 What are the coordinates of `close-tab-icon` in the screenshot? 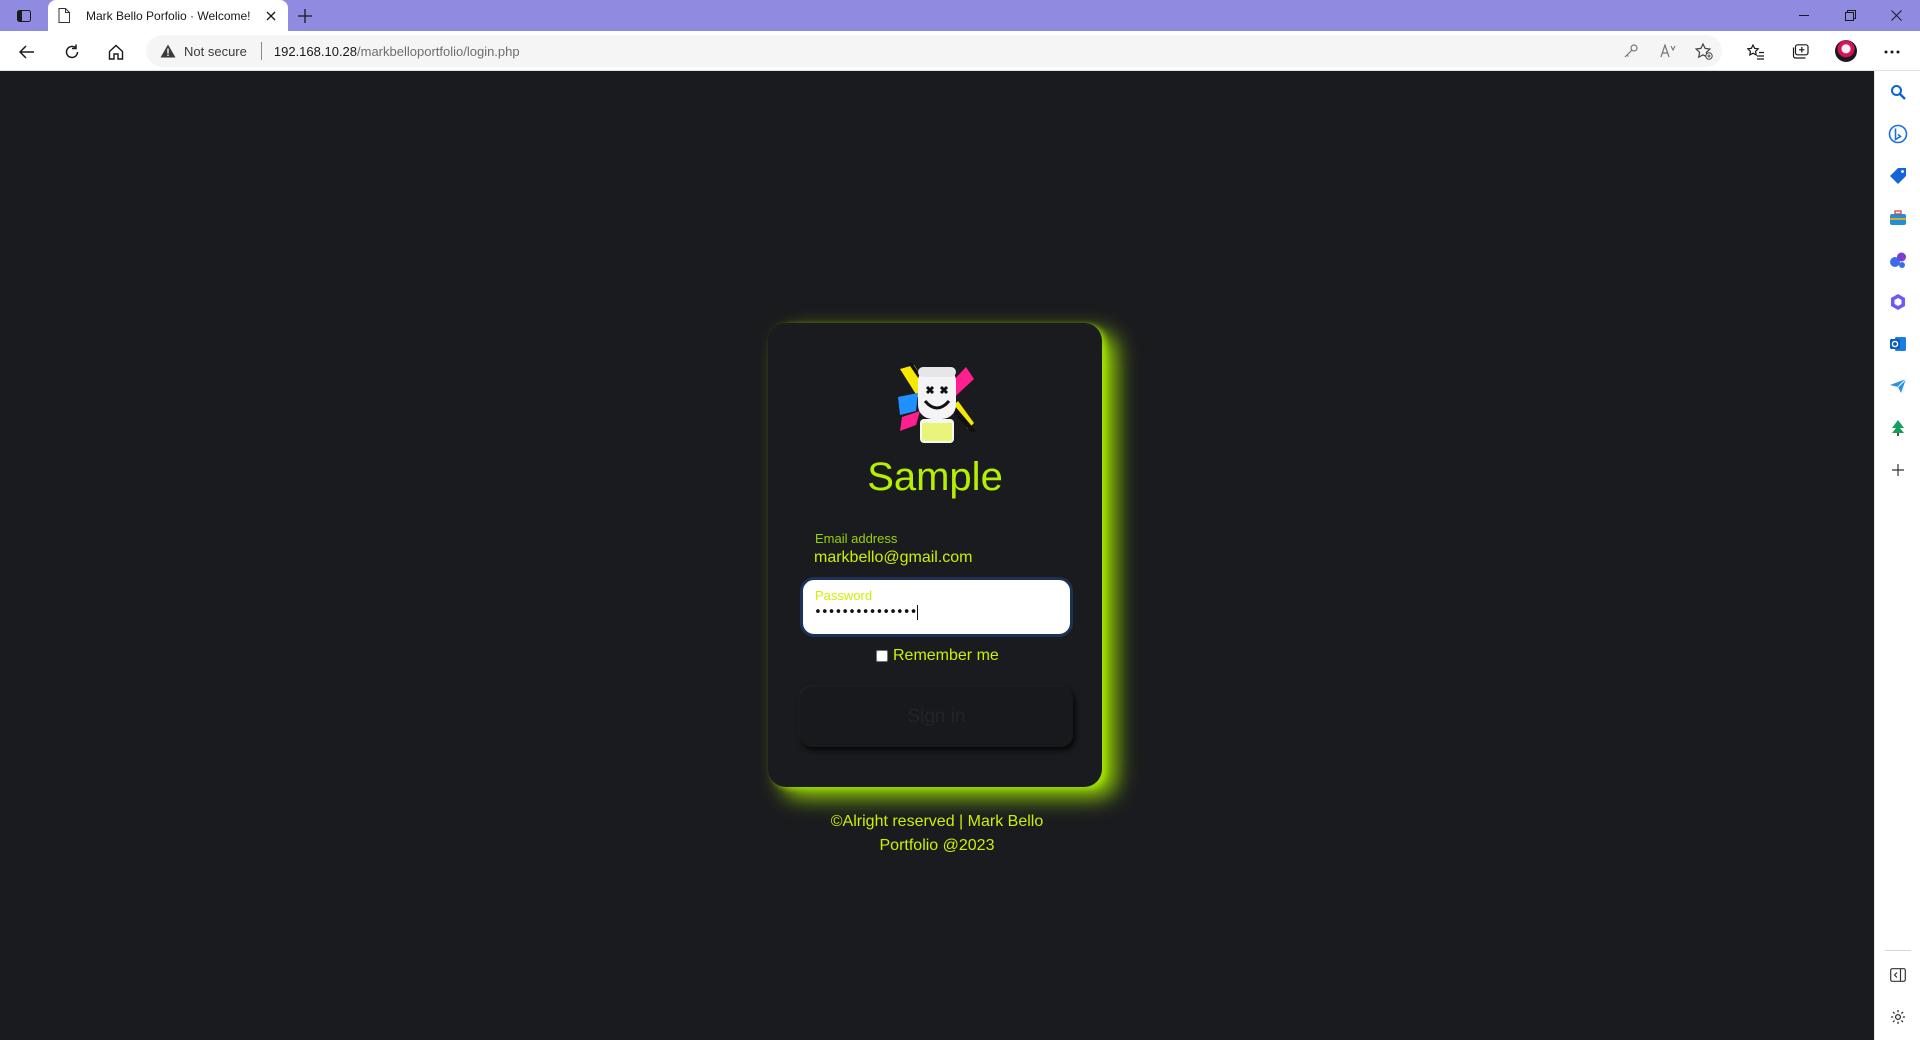 It's located at (271, 16).